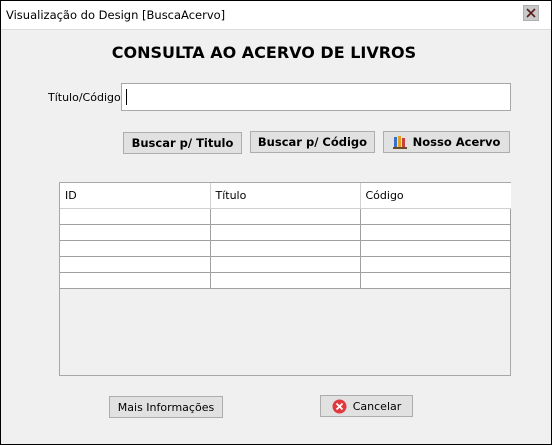 The image size is (552, 445). I want to click on text-caret, so click(126, 97).